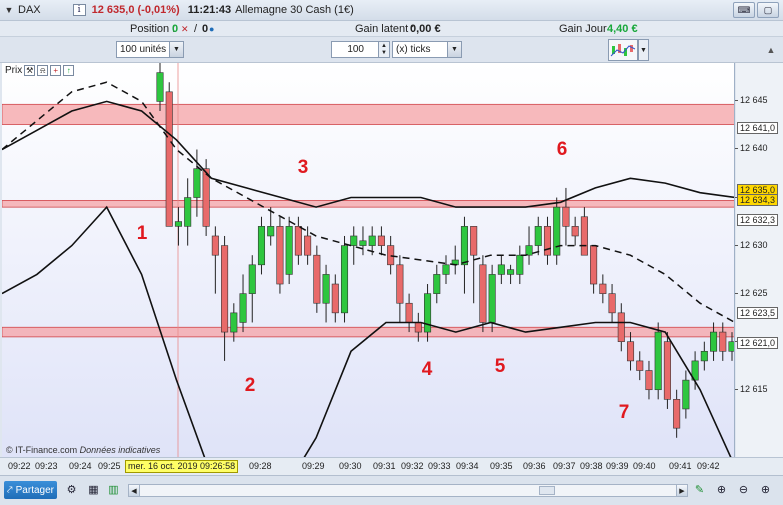  Describe the element at coordinates (294, 10) in the screenshot. I see `instrument-name: Allemagne 30 Cash (1€)` at that location.